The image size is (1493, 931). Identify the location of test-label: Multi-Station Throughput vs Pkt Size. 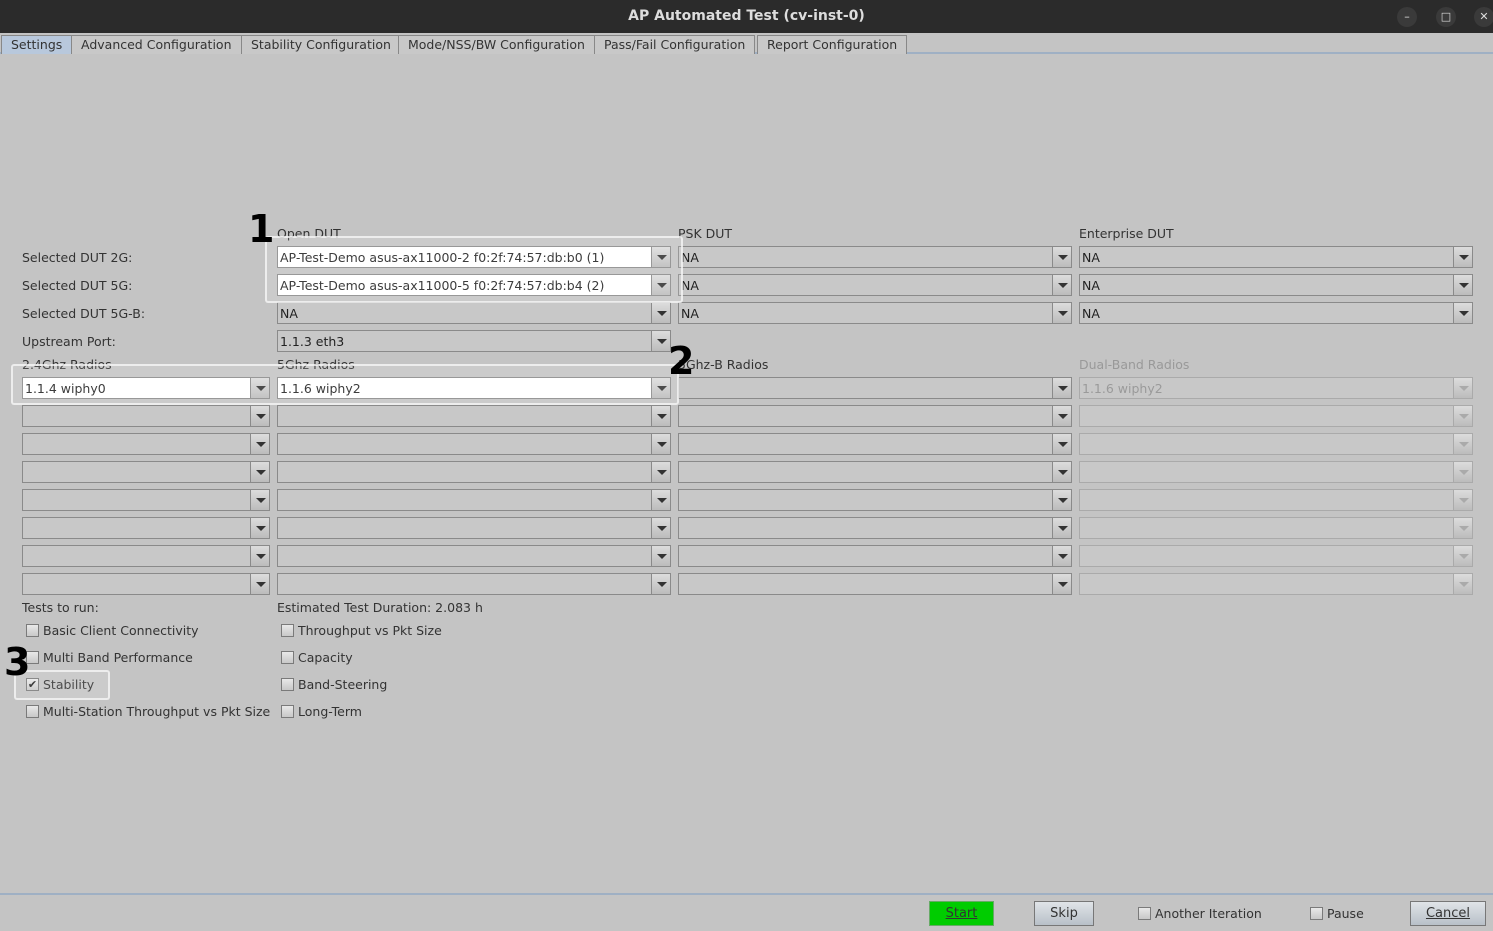
(157, 711).